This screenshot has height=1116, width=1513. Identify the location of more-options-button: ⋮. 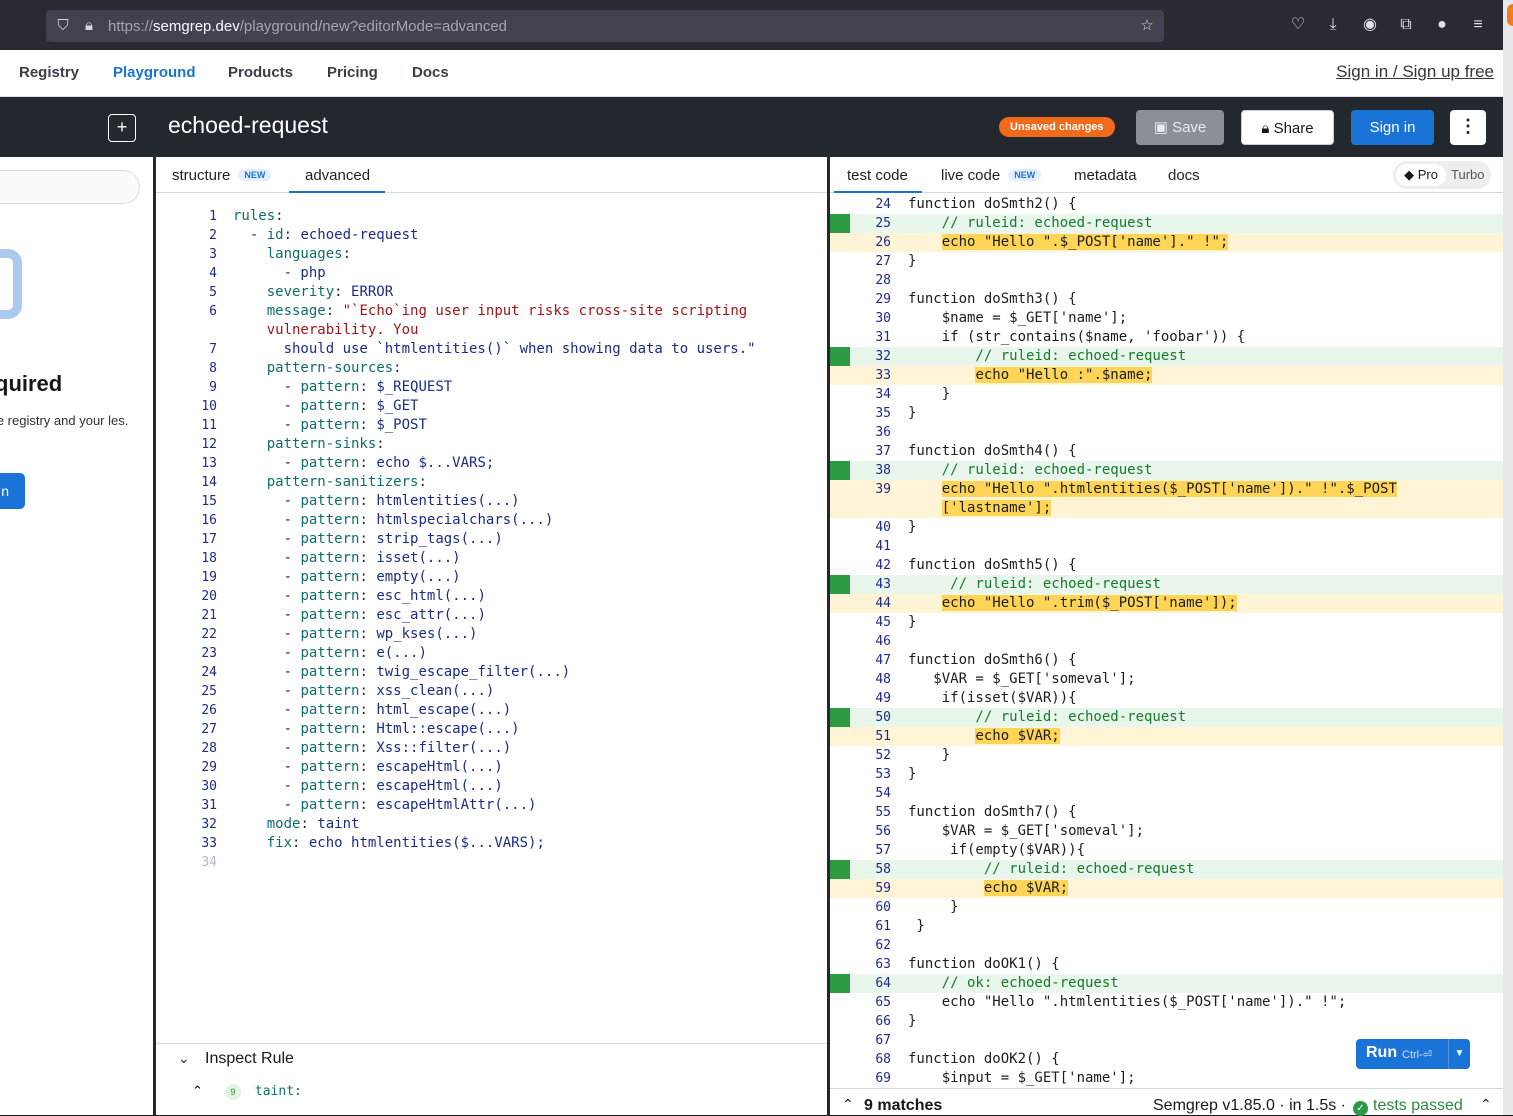
(1468, 127).